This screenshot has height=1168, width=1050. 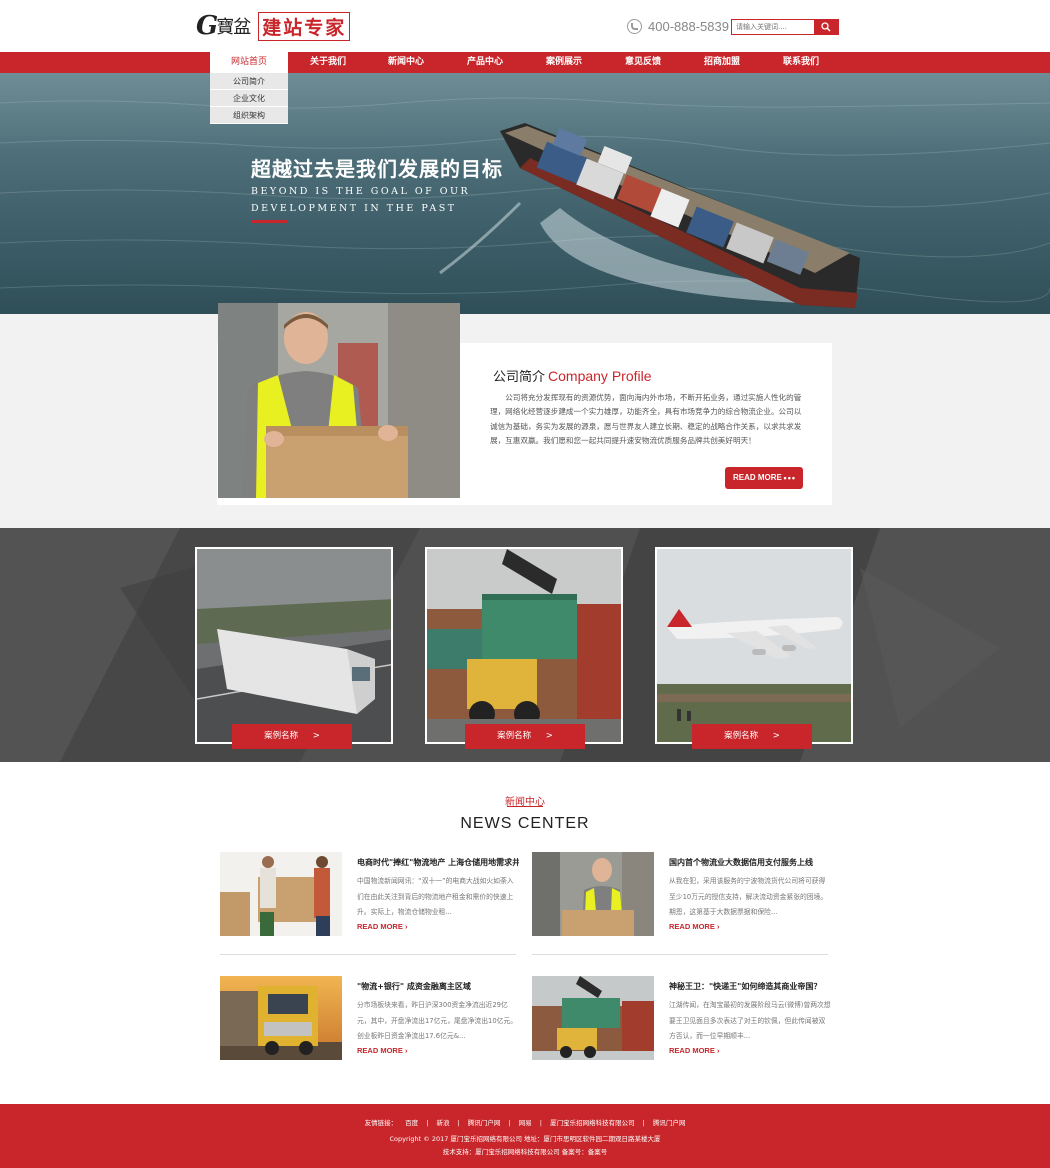 I want to click on footer-link-sina: 新浪, so click(x=443, y=1123).